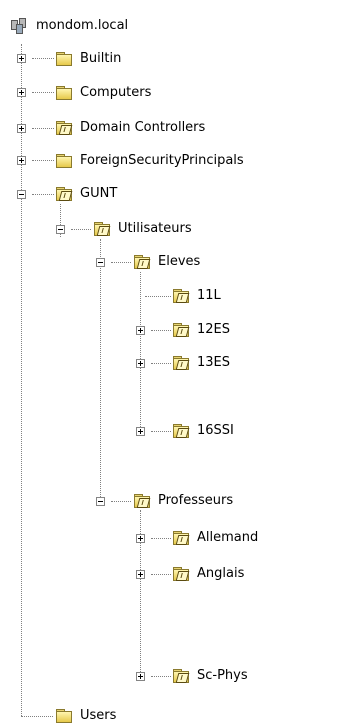 The height and width of the screenshot is (727, 338). I want to click on tree-node-label: Computers, so click(116, 92).